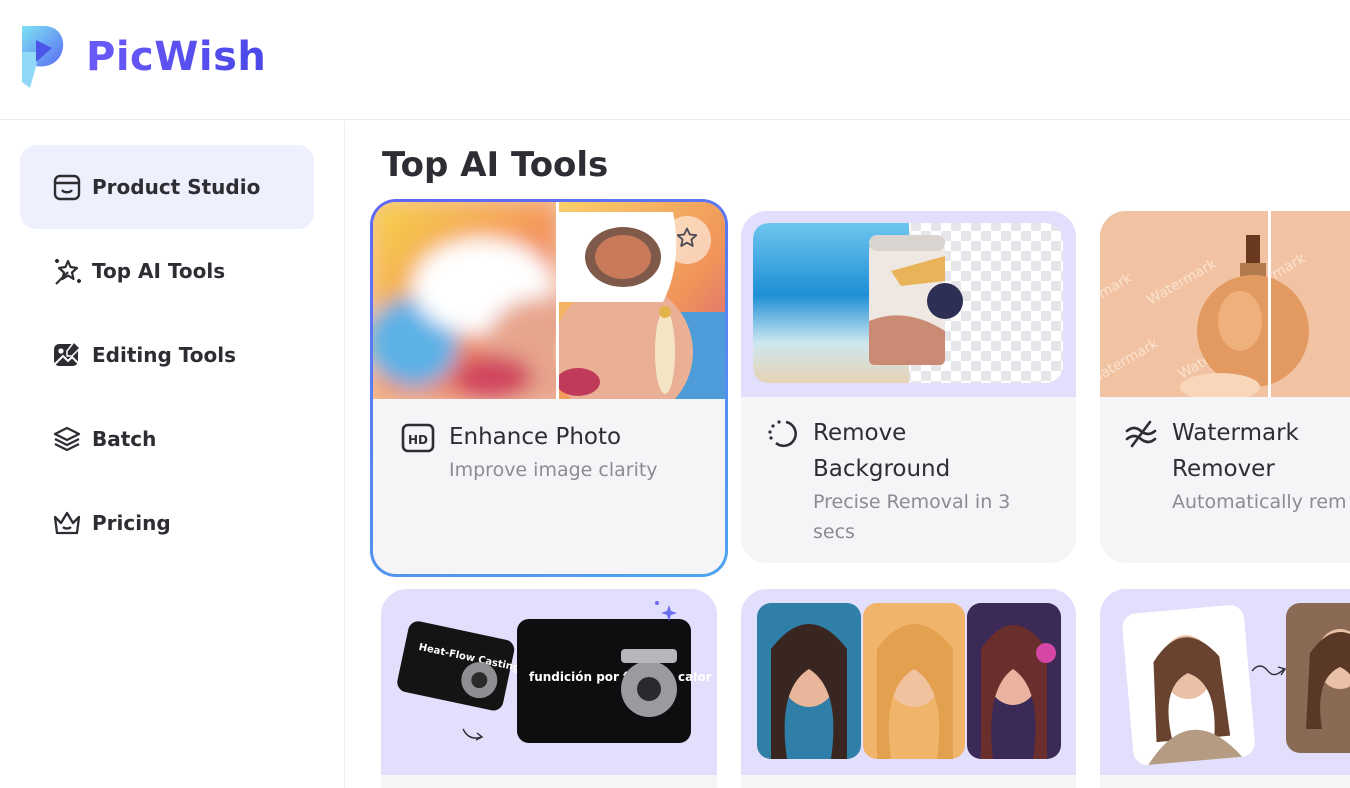  Describe the element at coordinates (549, 452) in the screenshot. I see `tool-card-body: HD Enhance Photo Improve image clarity` at that location.